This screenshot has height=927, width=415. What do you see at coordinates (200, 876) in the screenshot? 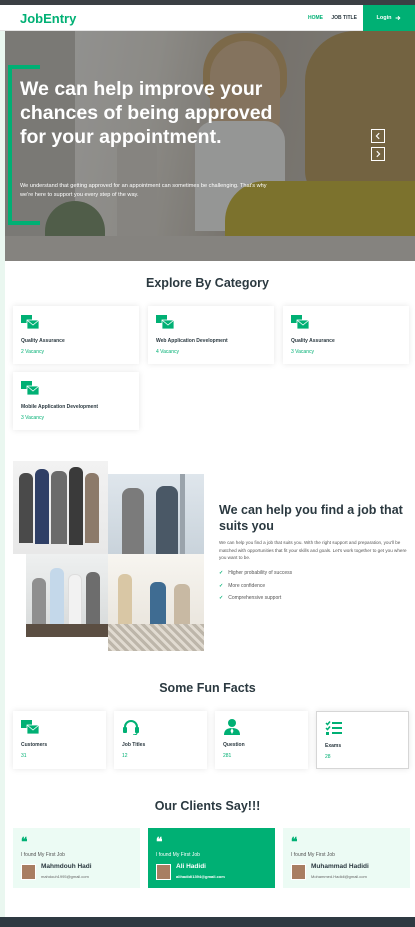
I see `testimonial-email: alihadidi1394@gmail.com` at bounding box center [200, 876].